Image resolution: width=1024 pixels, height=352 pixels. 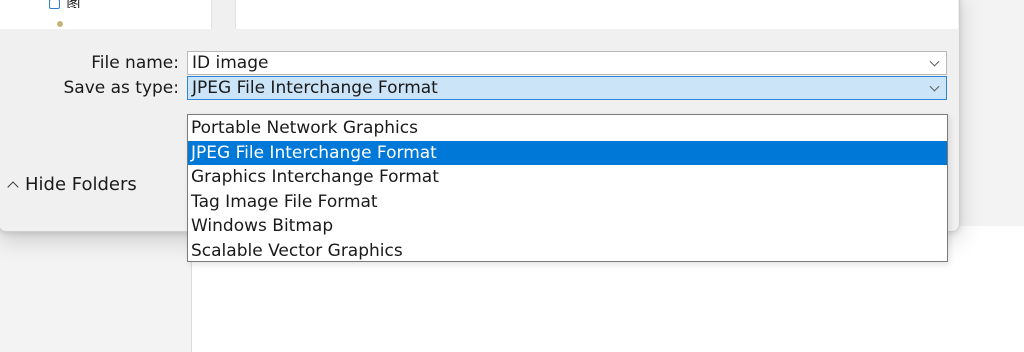 I want to click on save-as-type-value: JPEG File Interchange Format, so click(x=315, y=88).